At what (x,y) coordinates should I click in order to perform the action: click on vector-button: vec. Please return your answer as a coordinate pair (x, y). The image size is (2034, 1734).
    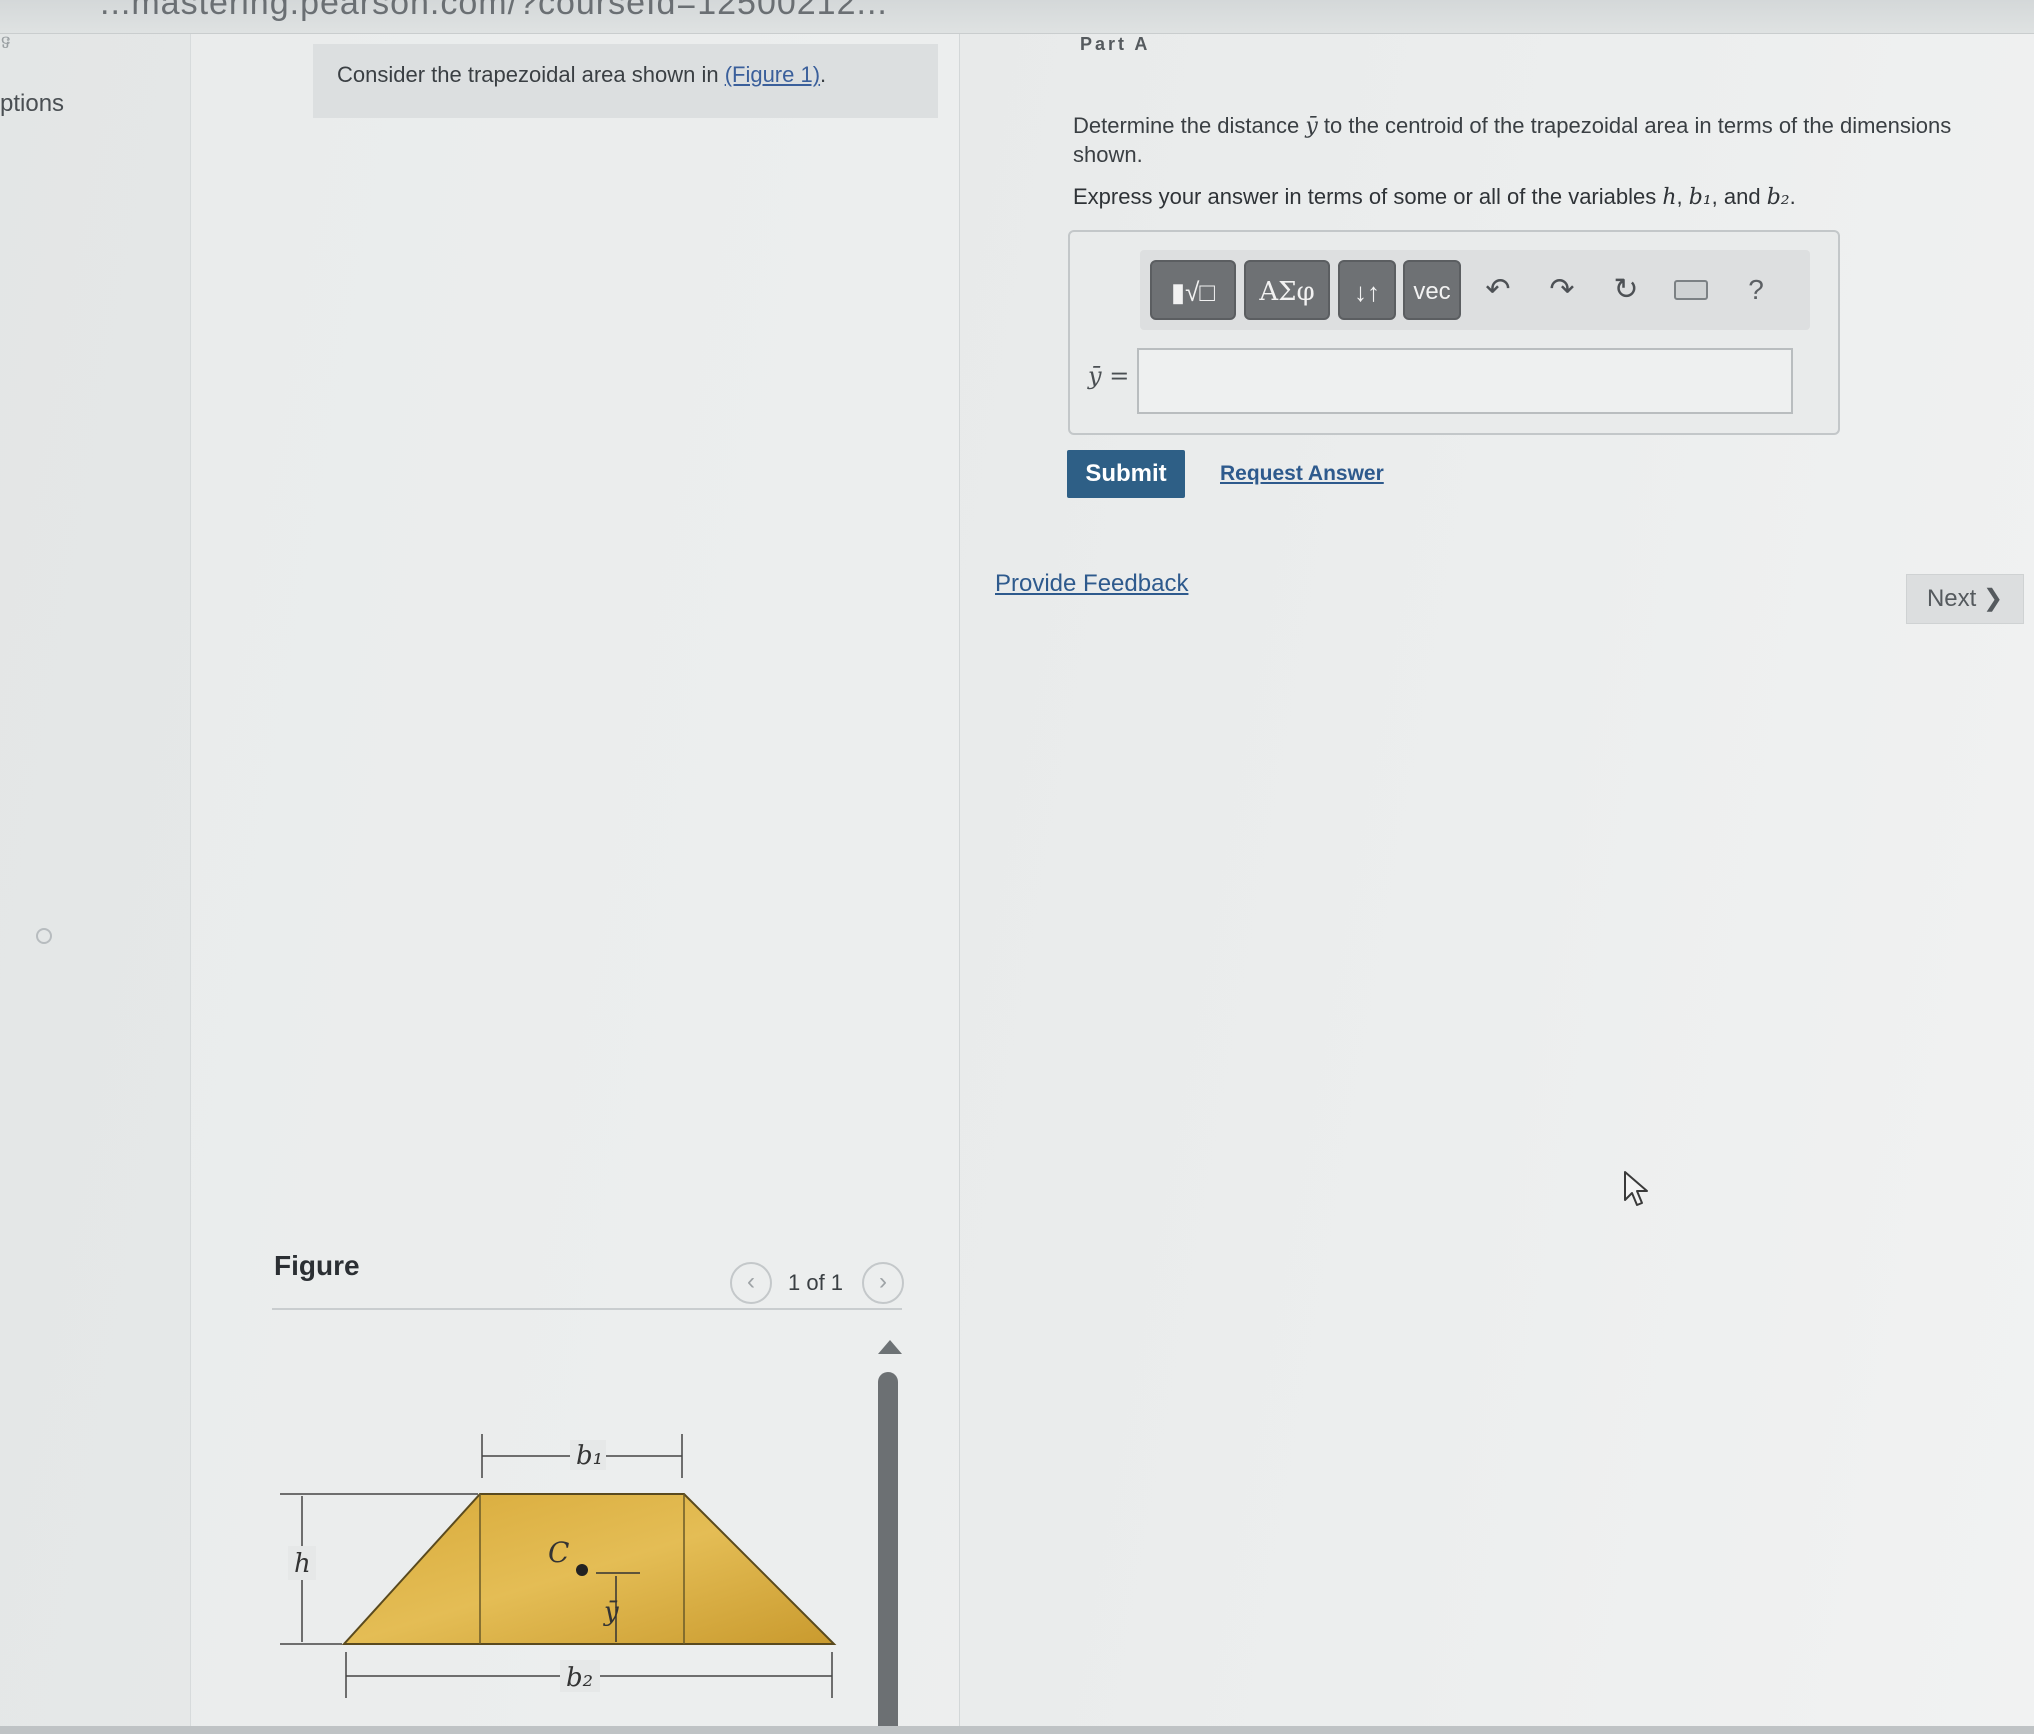
    Looking at the image, I should click on (1432, 290).